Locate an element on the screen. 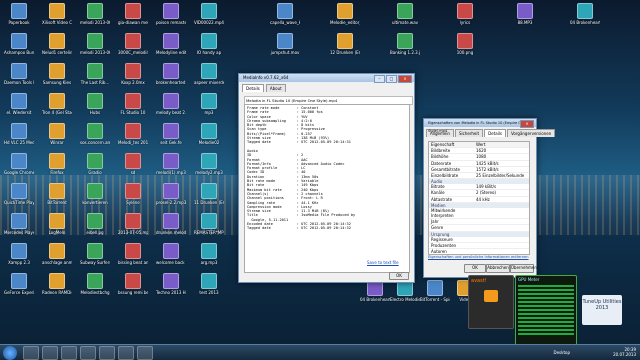 This screenshot has width=640, height=360. ok-button: OK is located at coordinates (475, 268).